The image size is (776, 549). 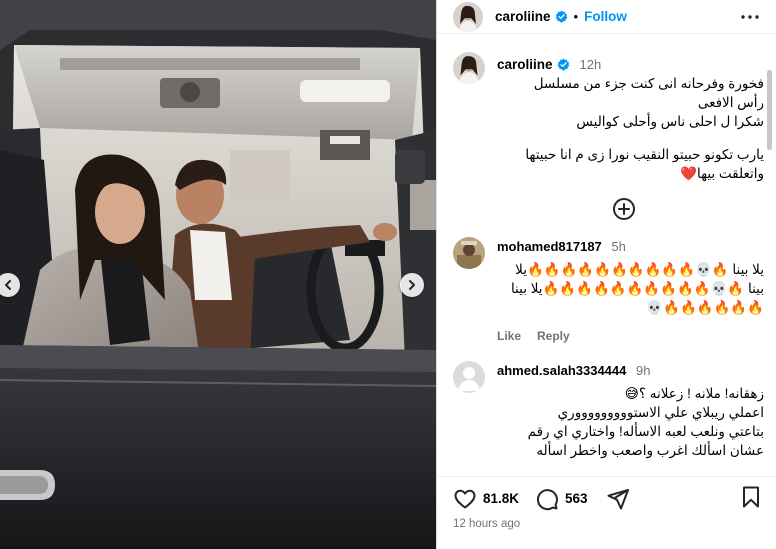 I want to click on save-button, so click(x=751, y=498).